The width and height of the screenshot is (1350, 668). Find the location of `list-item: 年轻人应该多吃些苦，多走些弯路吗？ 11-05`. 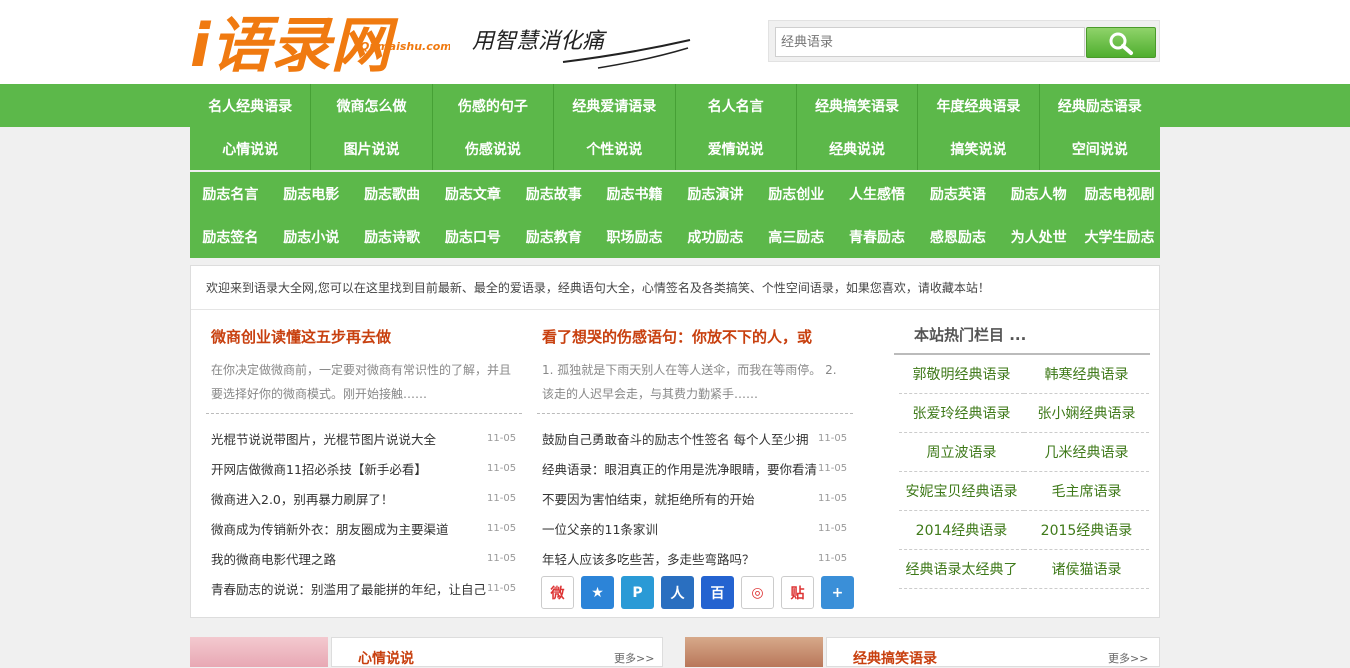

list-item: 年轻人应该多吃些苦，多走些弯路吗？ 11-05 is located at coordinates (700, 558).